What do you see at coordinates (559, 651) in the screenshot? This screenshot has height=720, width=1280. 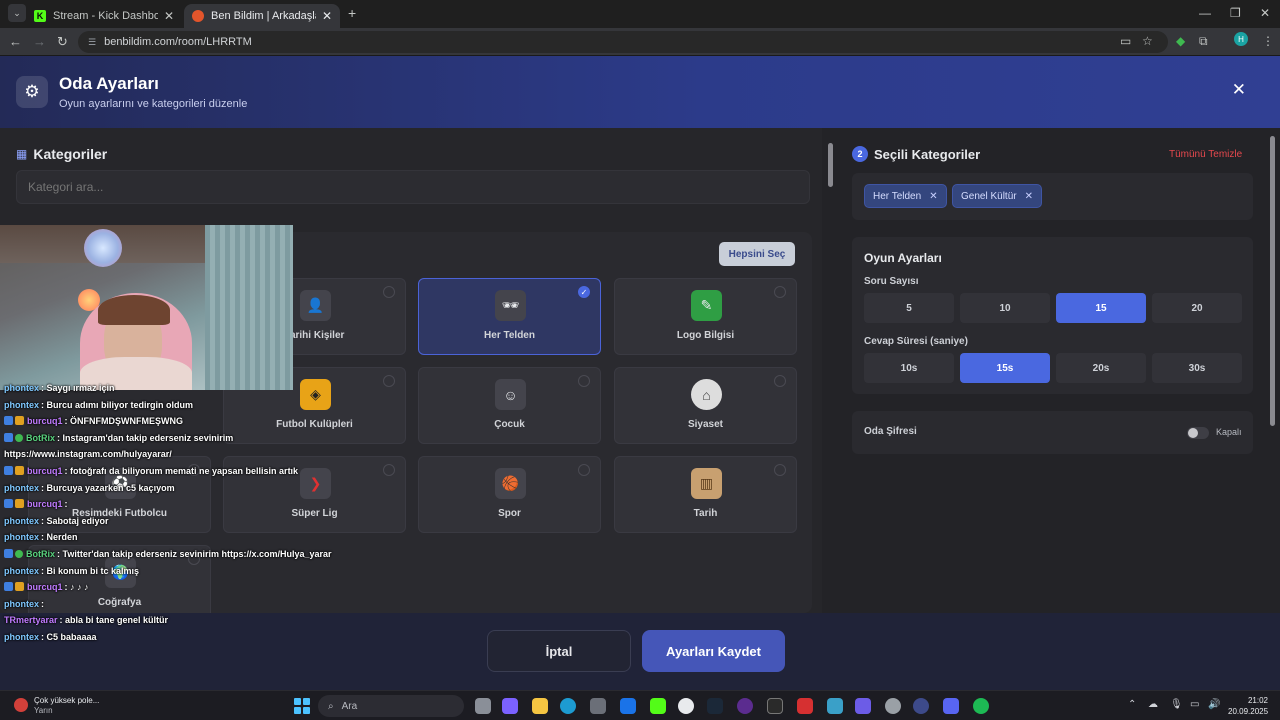 I see `cancel-button: İptal` at bounding box center [559, 651].